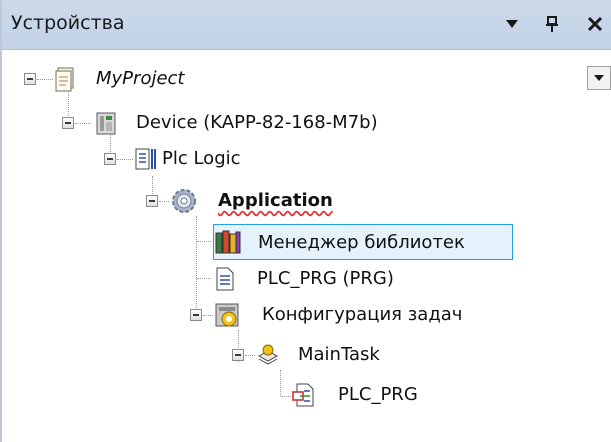  I want to click on task-configuration-icon, so click(227, 315).